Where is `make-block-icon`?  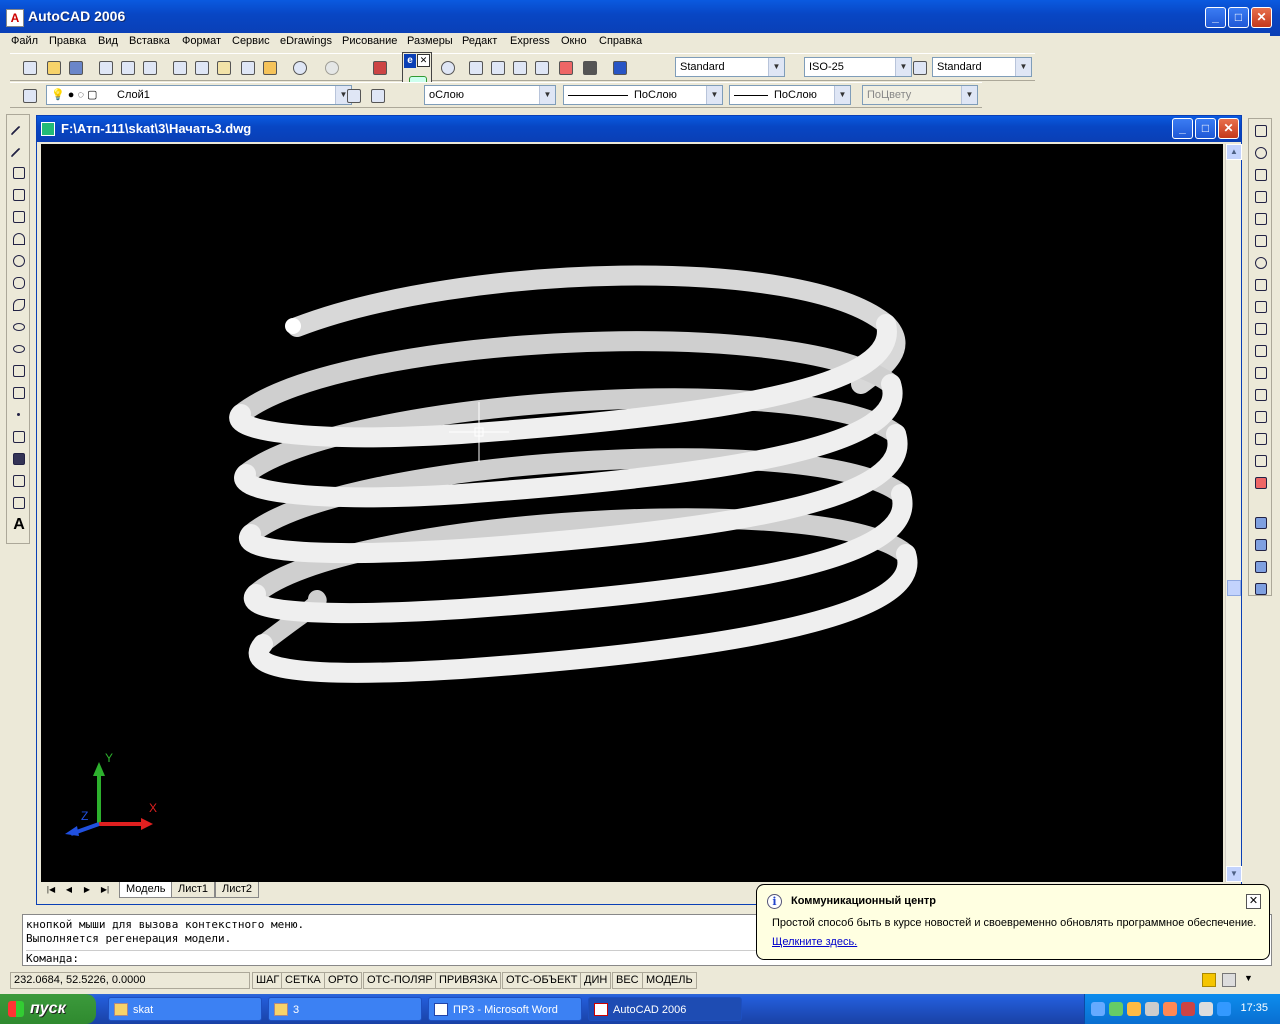
make-block-icon is located at coordinates (19, 393).